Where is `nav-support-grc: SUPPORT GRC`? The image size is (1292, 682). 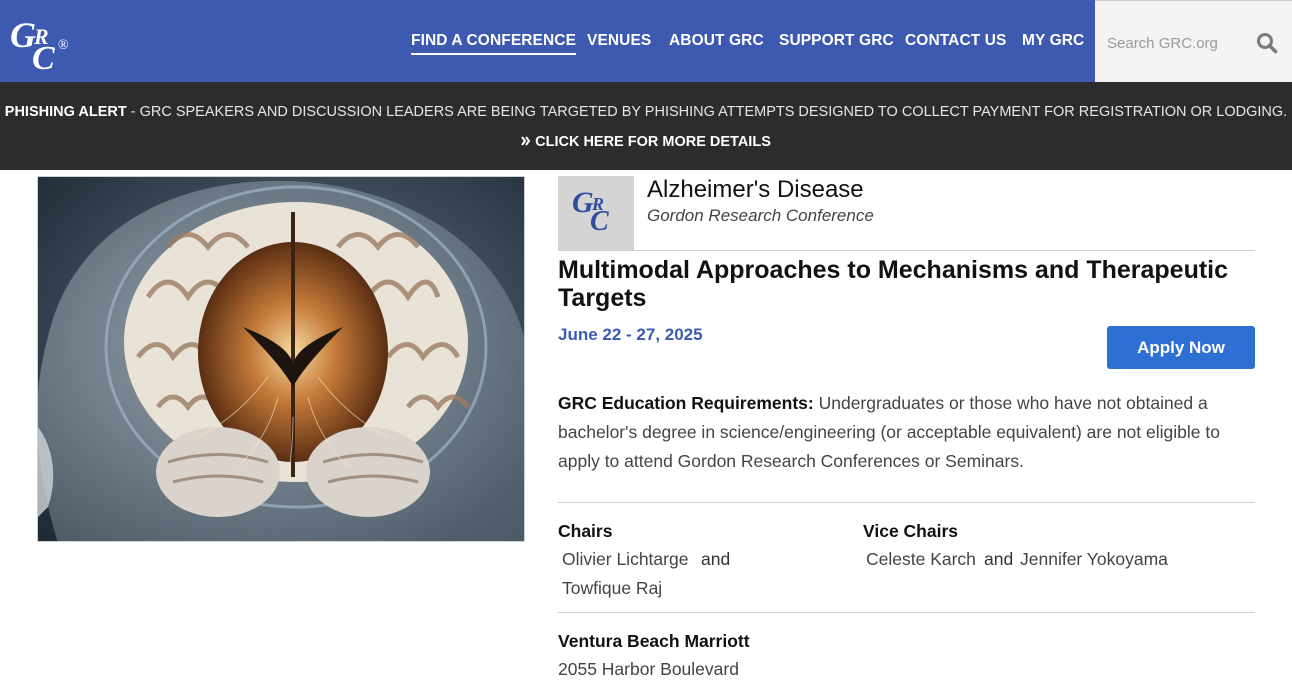 nav-support-grc: SUPPORT GRC is located at coordinates (836, 41).